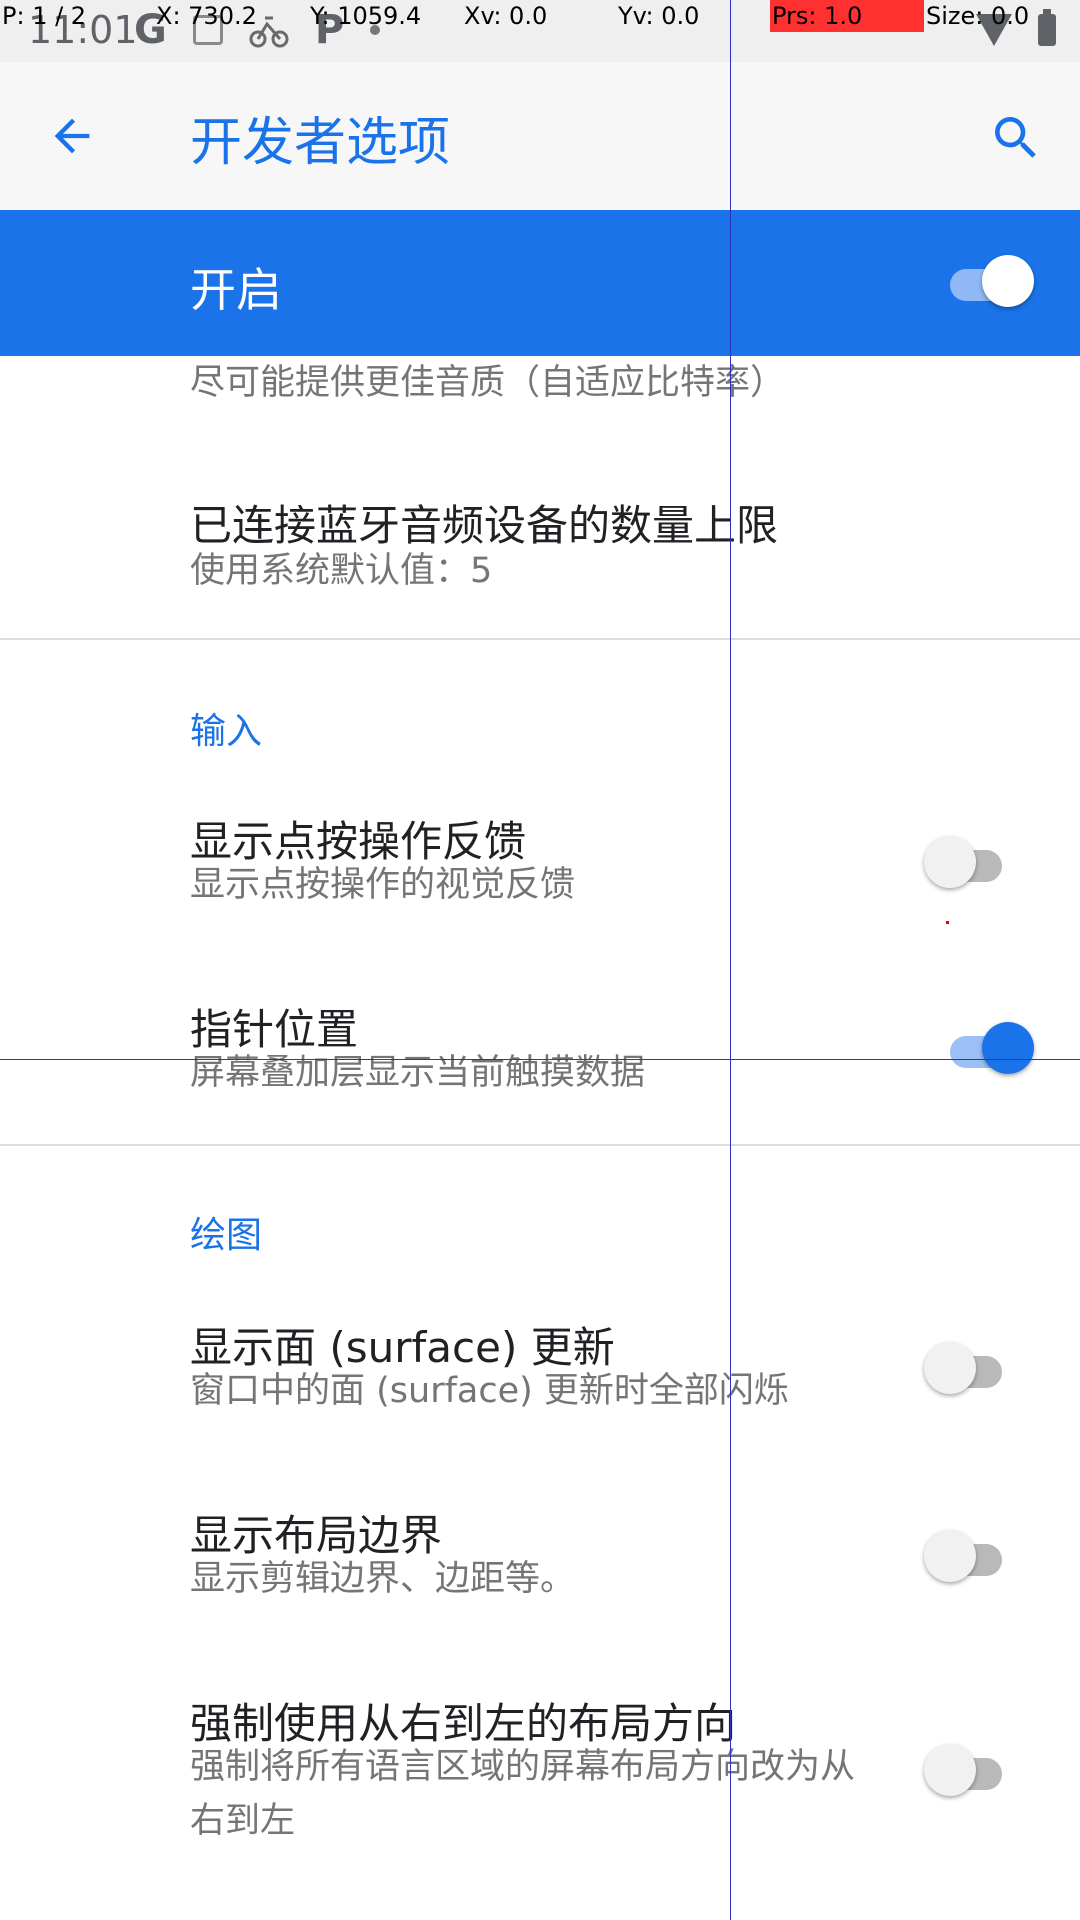 This screenshot has height=1920, width=1080. I want to click on master-switch-bar: 开启, so click(540, 283).